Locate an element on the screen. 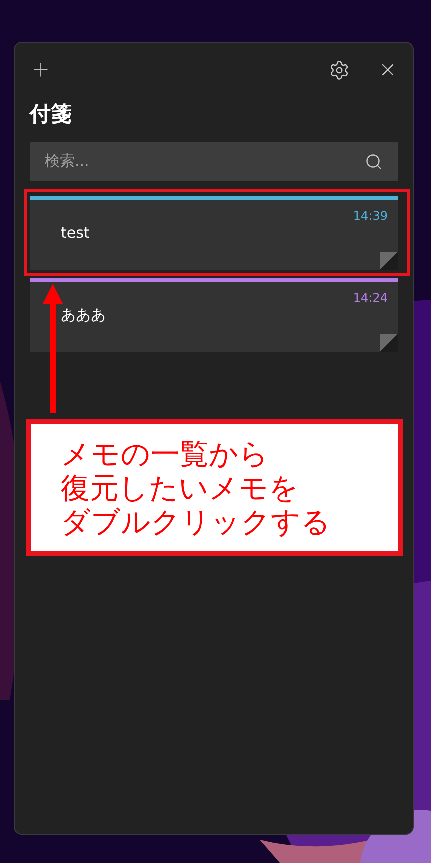 The width and height of the screenshot is (431, 863). window-title: 付箋 is located at coordinates (51, 114).